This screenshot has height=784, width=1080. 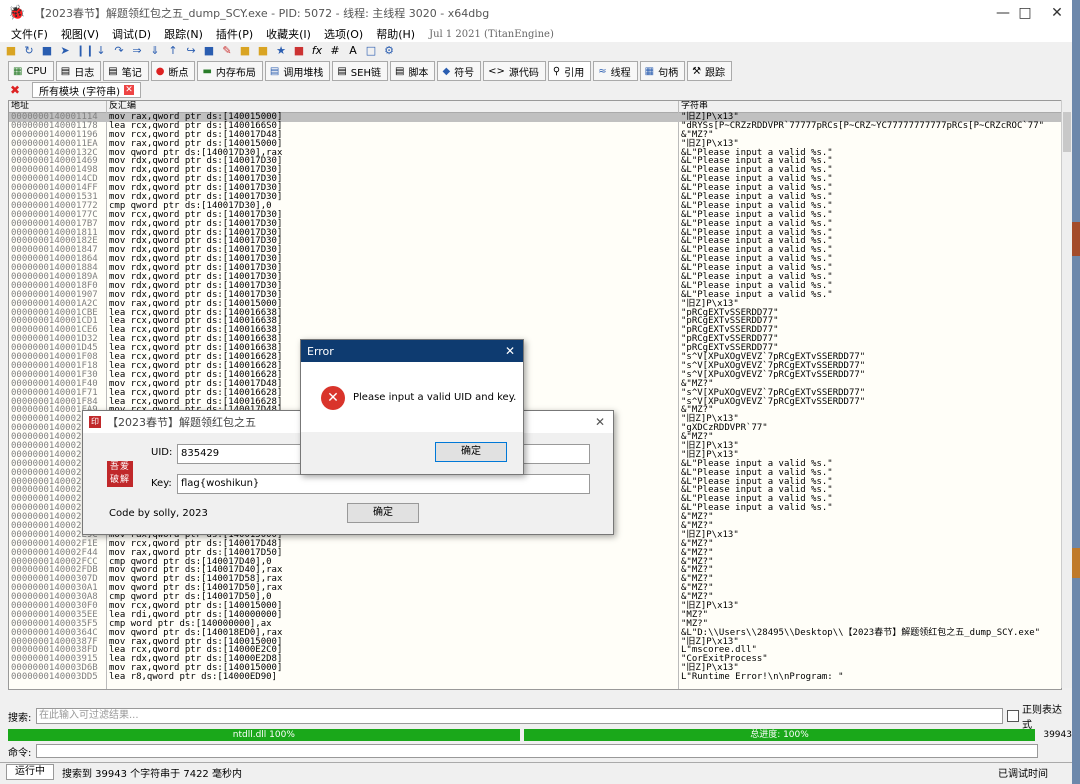 What do you see at coordinates (128, 90) in the screenshot?
I see `close-icon: ✕` at bounding box center [128, 90].